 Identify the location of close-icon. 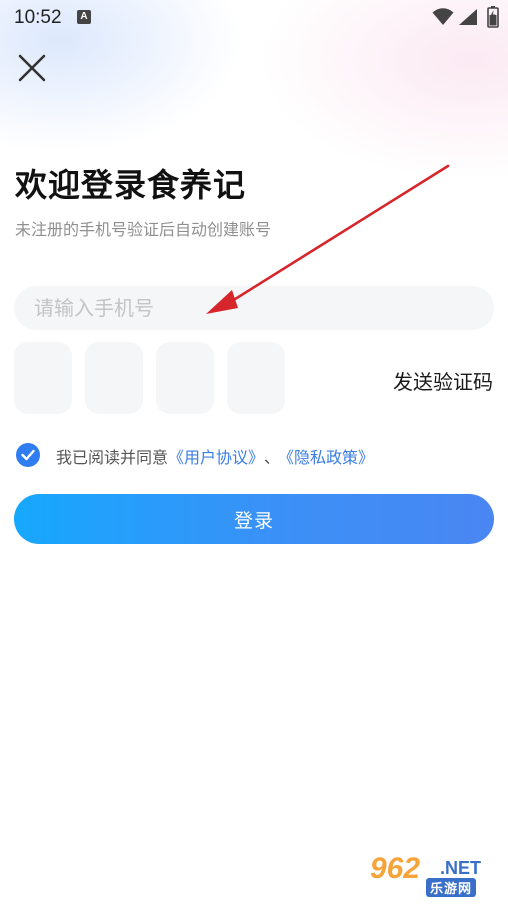
(32, 68).